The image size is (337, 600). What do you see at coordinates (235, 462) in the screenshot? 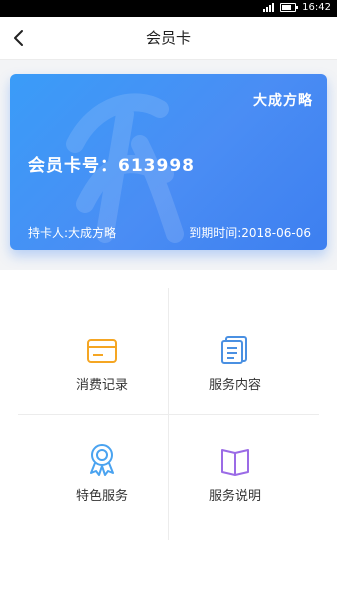
I see `book-icon` at bounding box center [235, 462].